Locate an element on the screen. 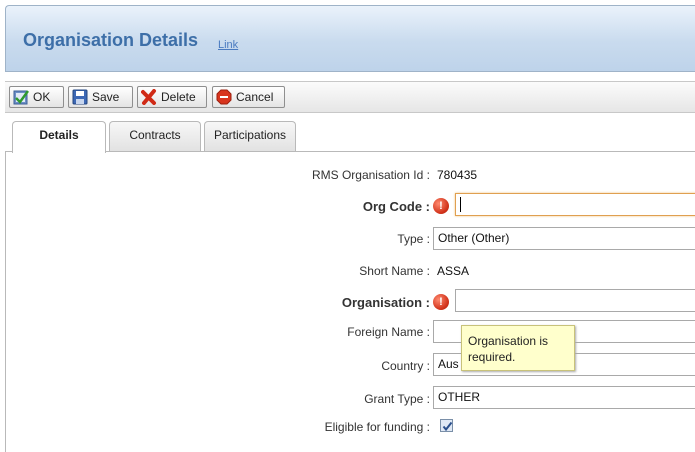 The image size is (695, 452). tab-contracts: Contracts is located at coordinates (155, 136).